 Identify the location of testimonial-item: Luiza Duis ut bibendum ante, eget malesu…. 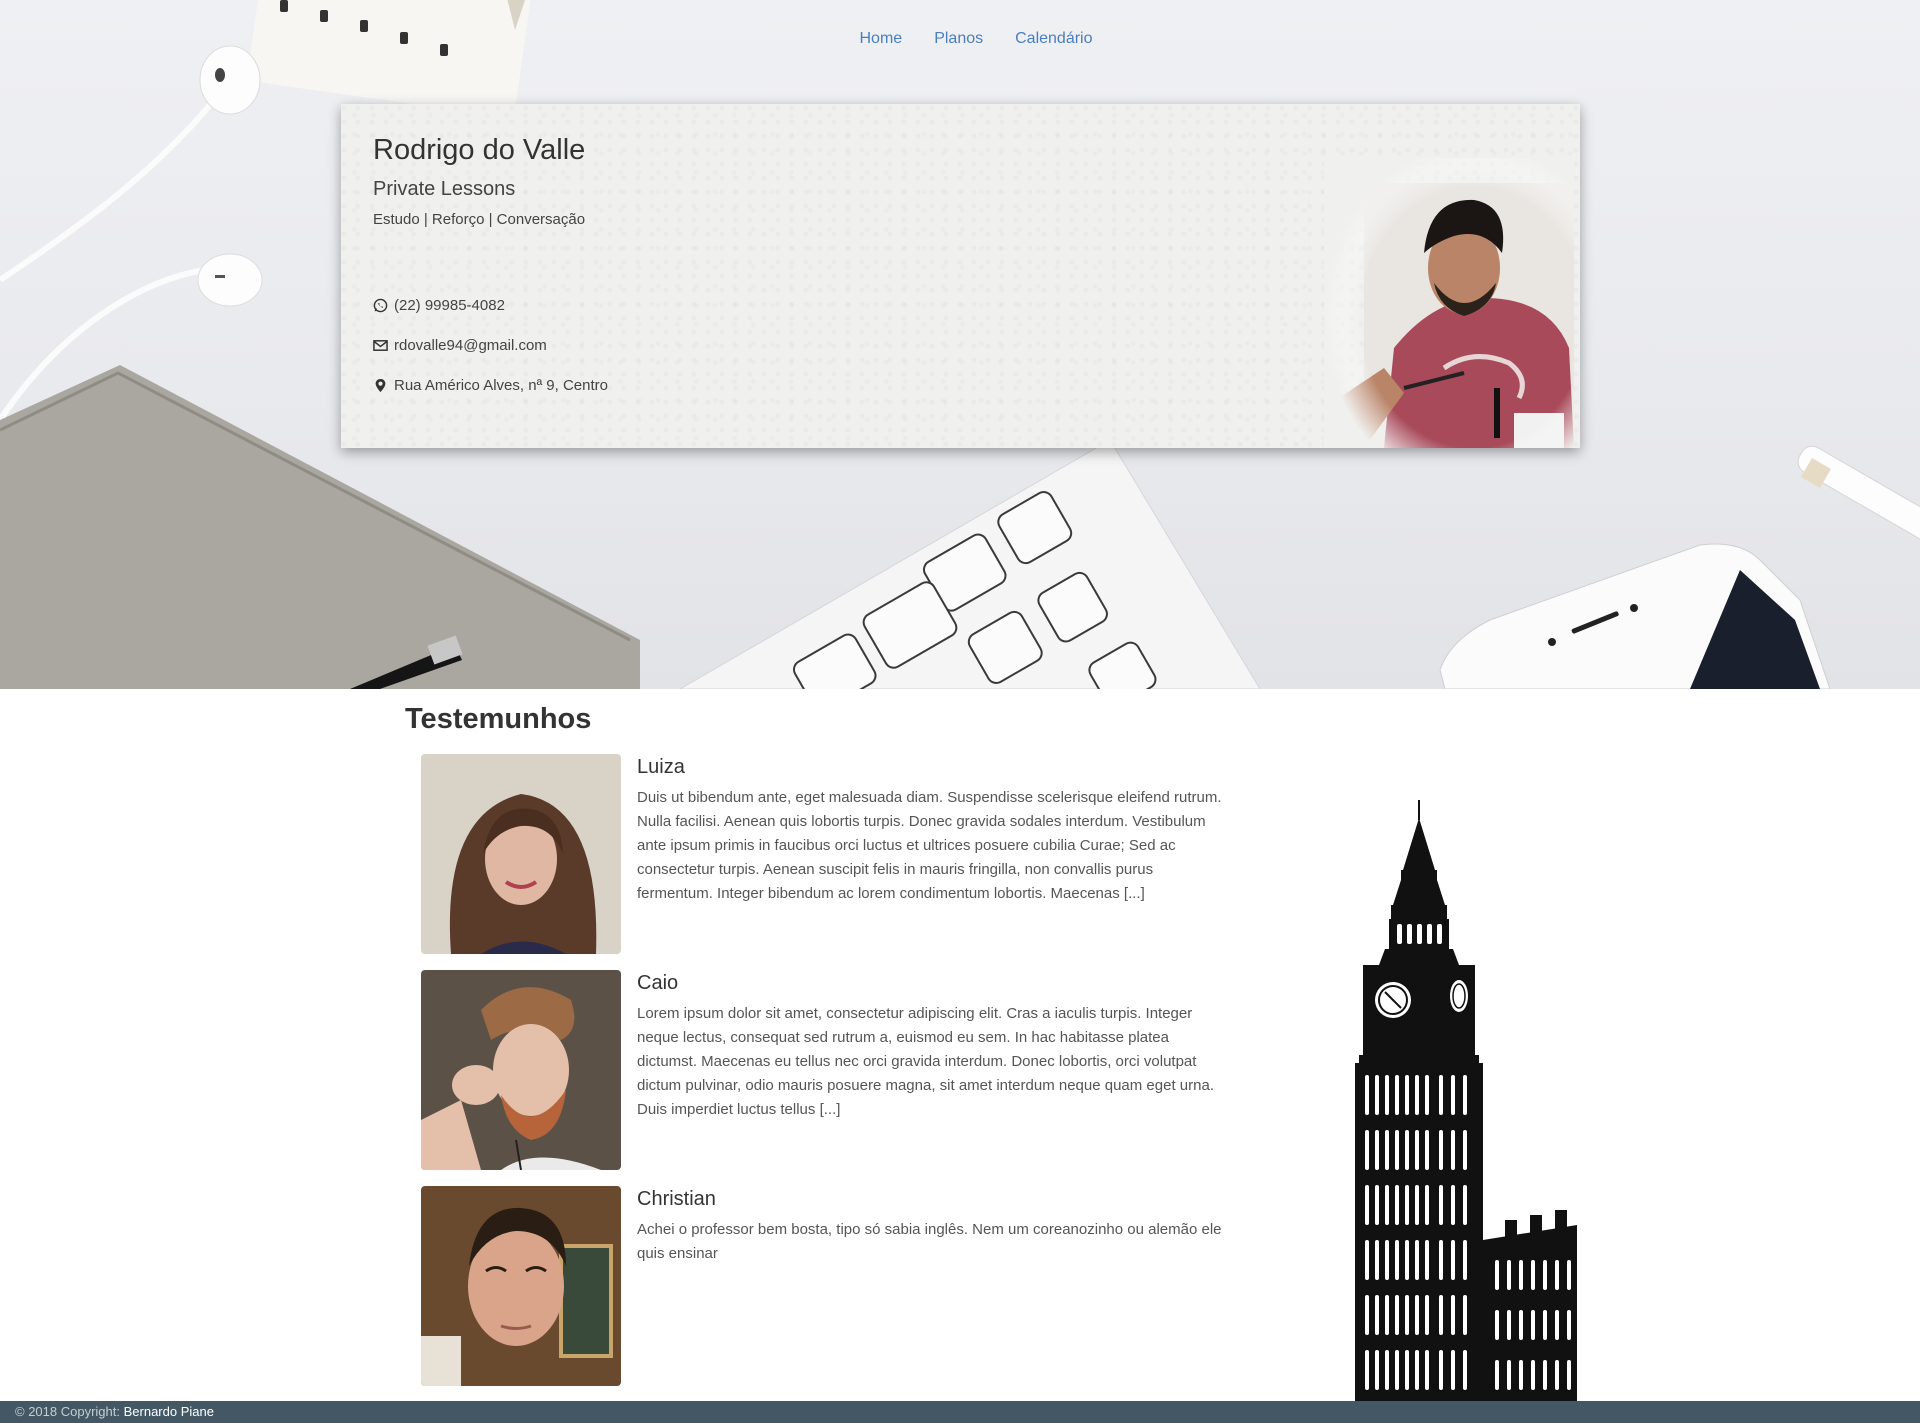
(821, 854).